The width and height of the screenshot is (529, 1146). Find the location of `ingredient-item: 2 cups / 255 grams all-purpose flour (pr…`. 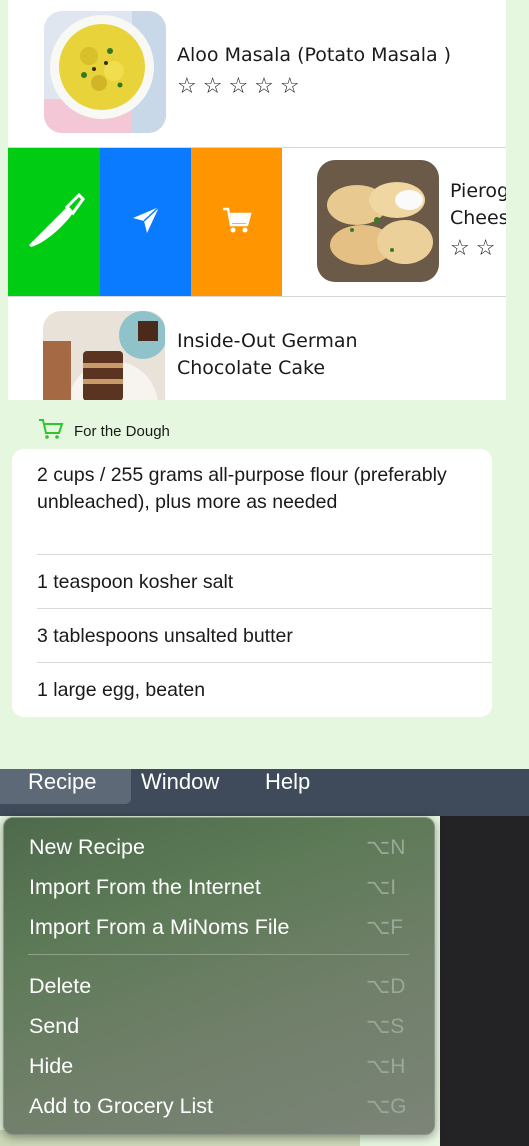

ingredient-item: 2 cups / 255 grams all-purpose flour (pr… is located at coordinates (252, 489).